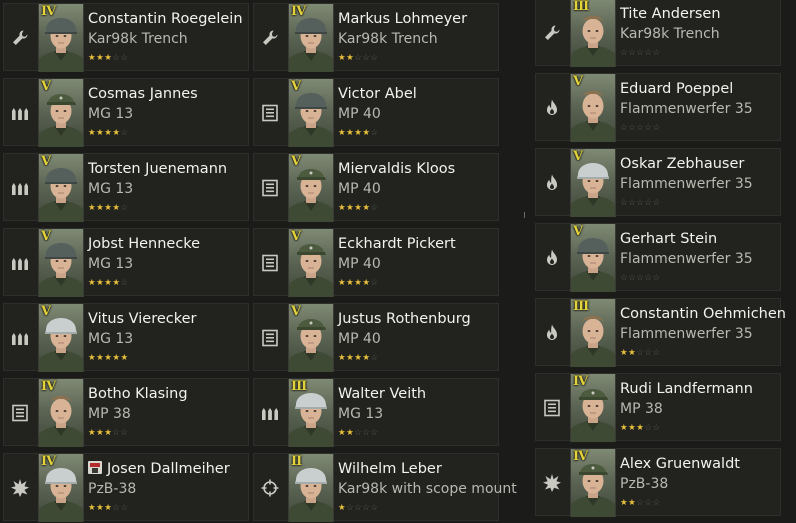 The width and height of the screenshot is (796, 523). Describe the element at coordinates (376, 337) in the screenshot. I see `soldier-card: V Justus Rothenburg MP 40 ★★★★☆` at that location.